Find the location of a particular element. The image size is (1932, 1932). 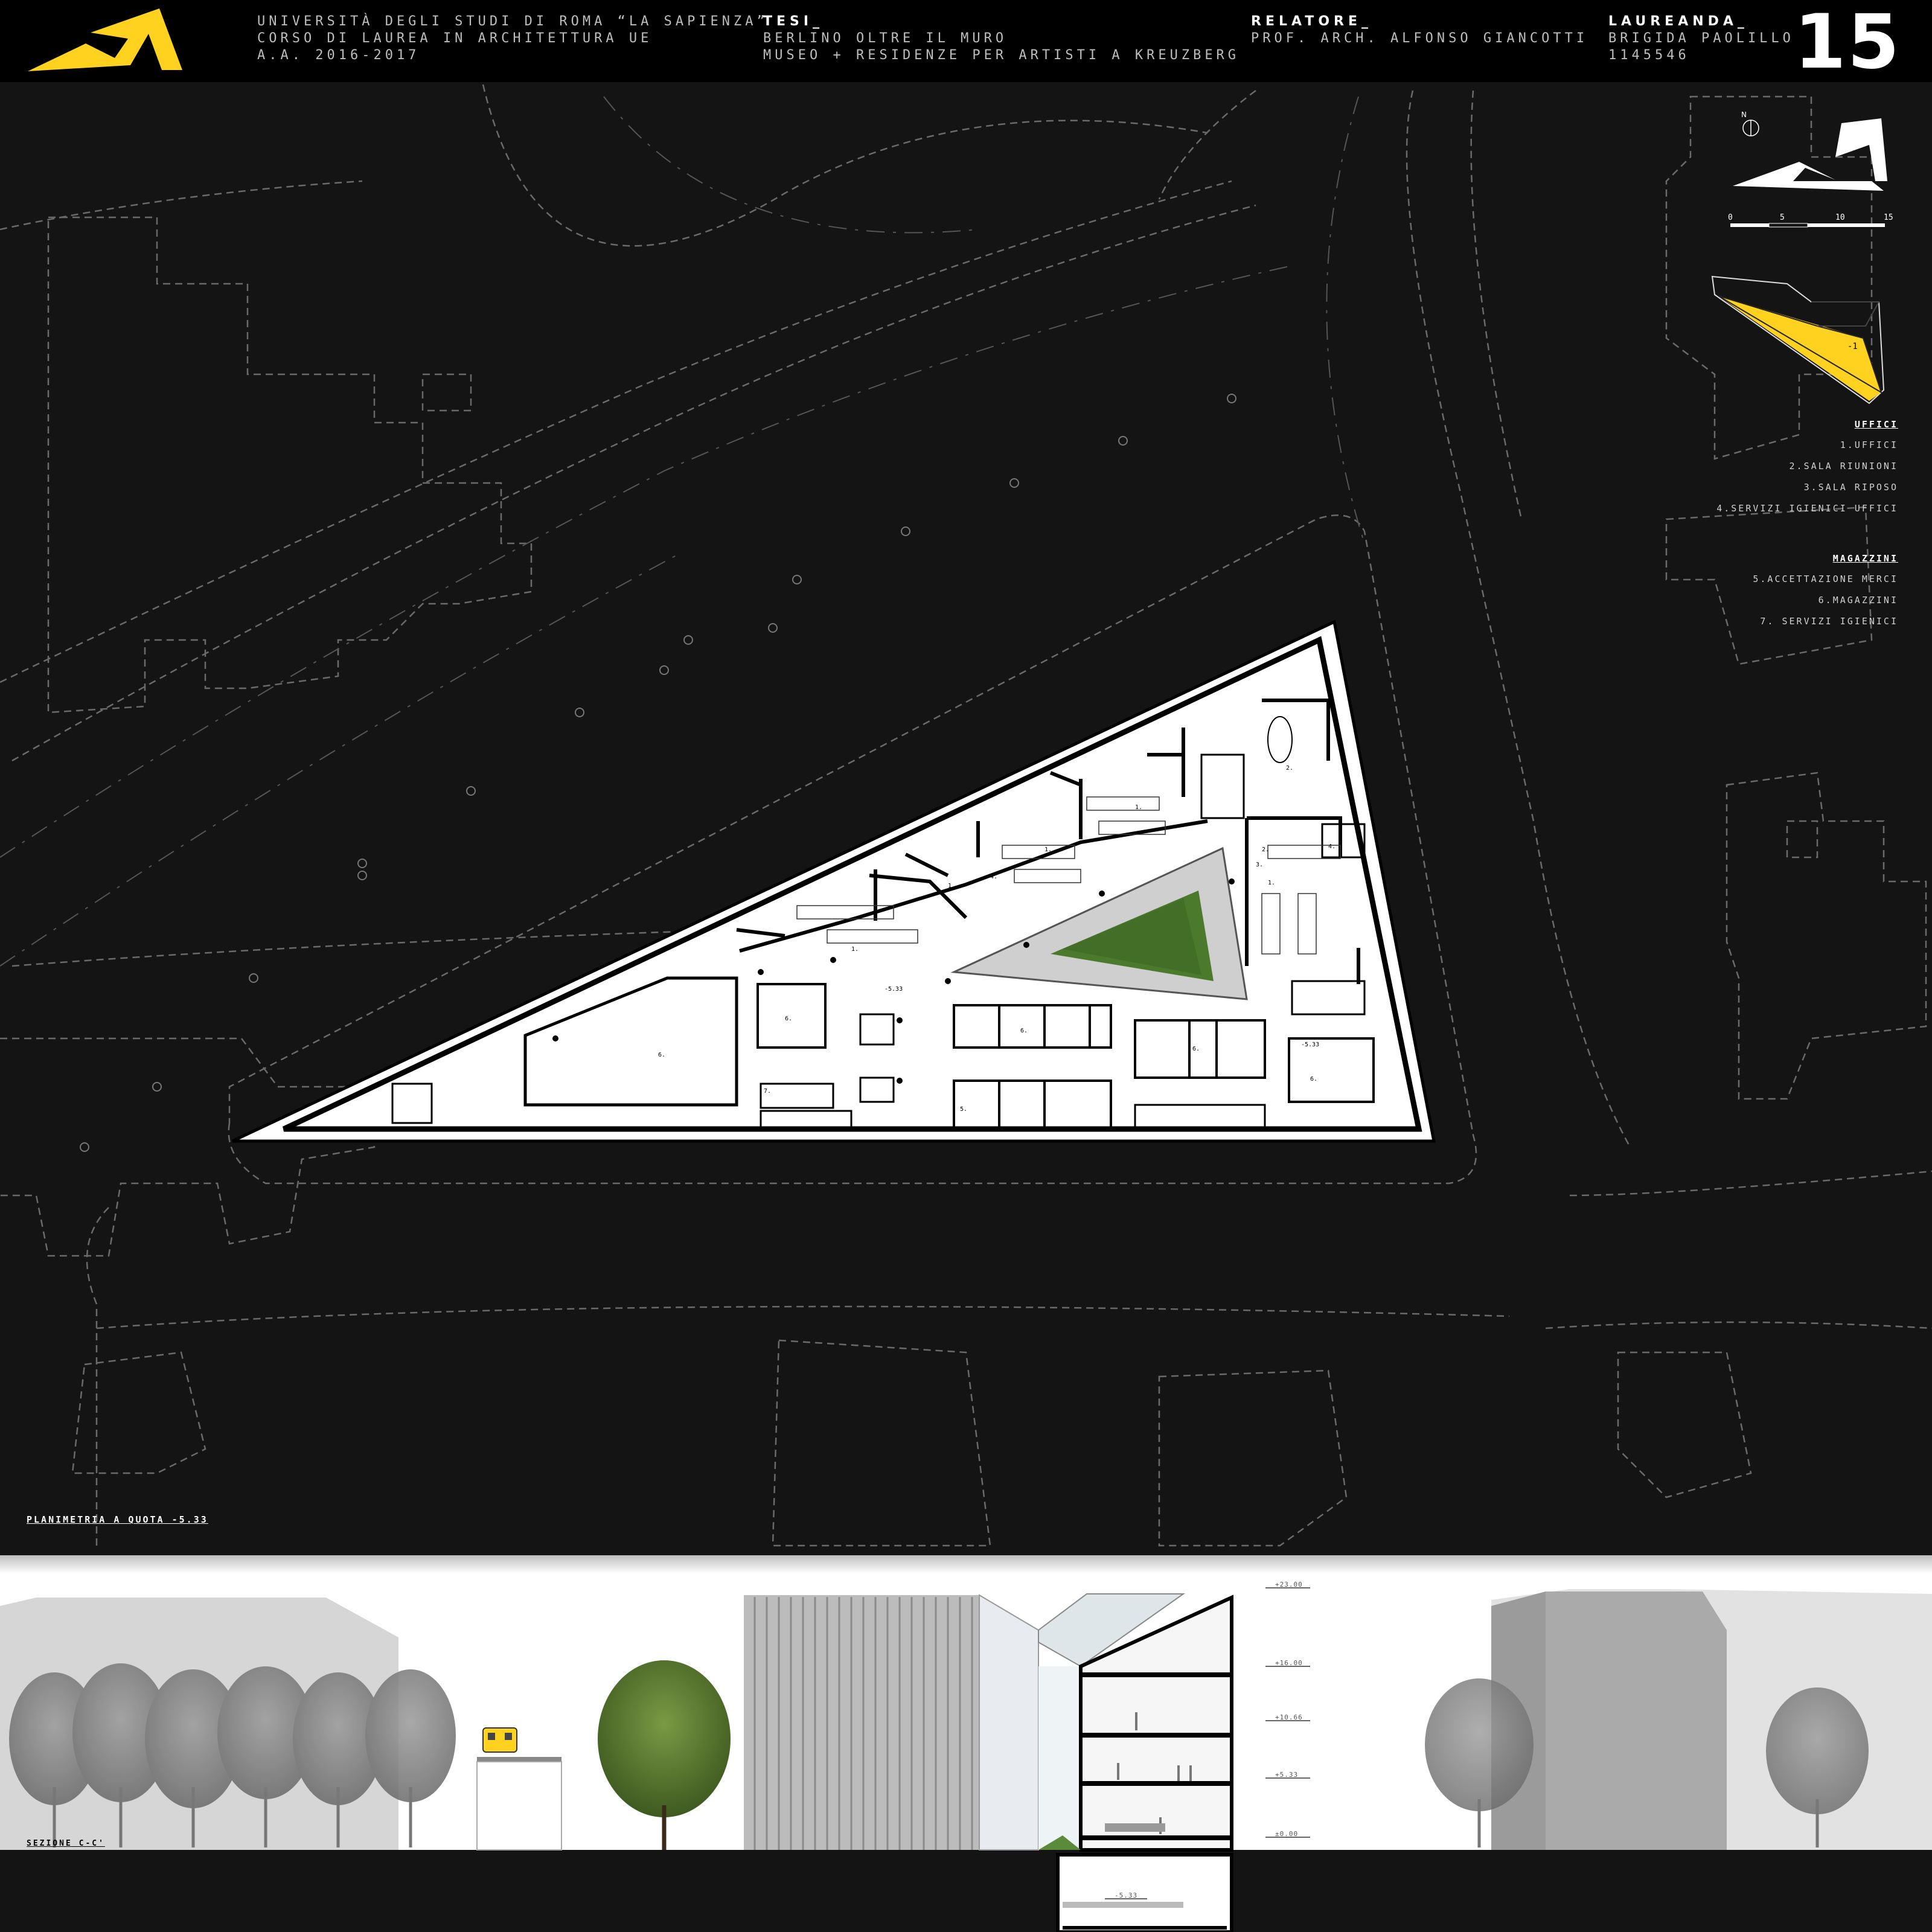

student-id: 1145546 is located at coordinates (1649, 56).